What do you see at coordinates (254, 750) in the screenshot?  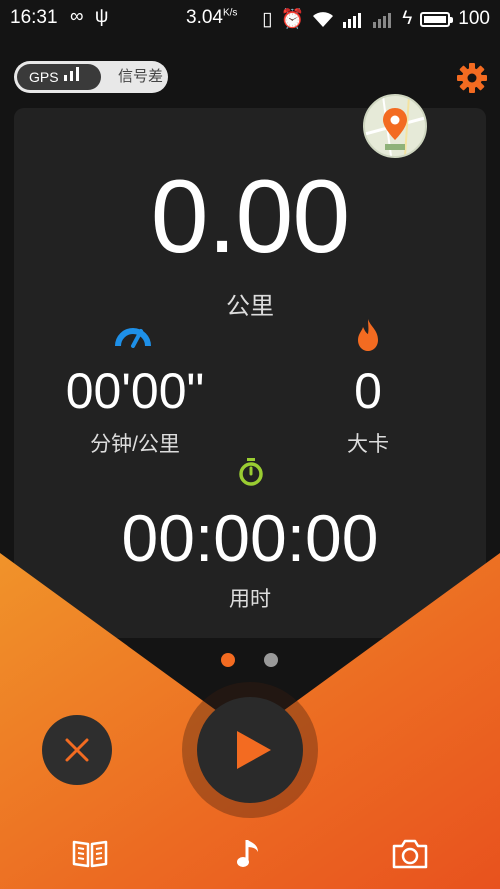 I see `play-icon` at bounding box center [254, 750].